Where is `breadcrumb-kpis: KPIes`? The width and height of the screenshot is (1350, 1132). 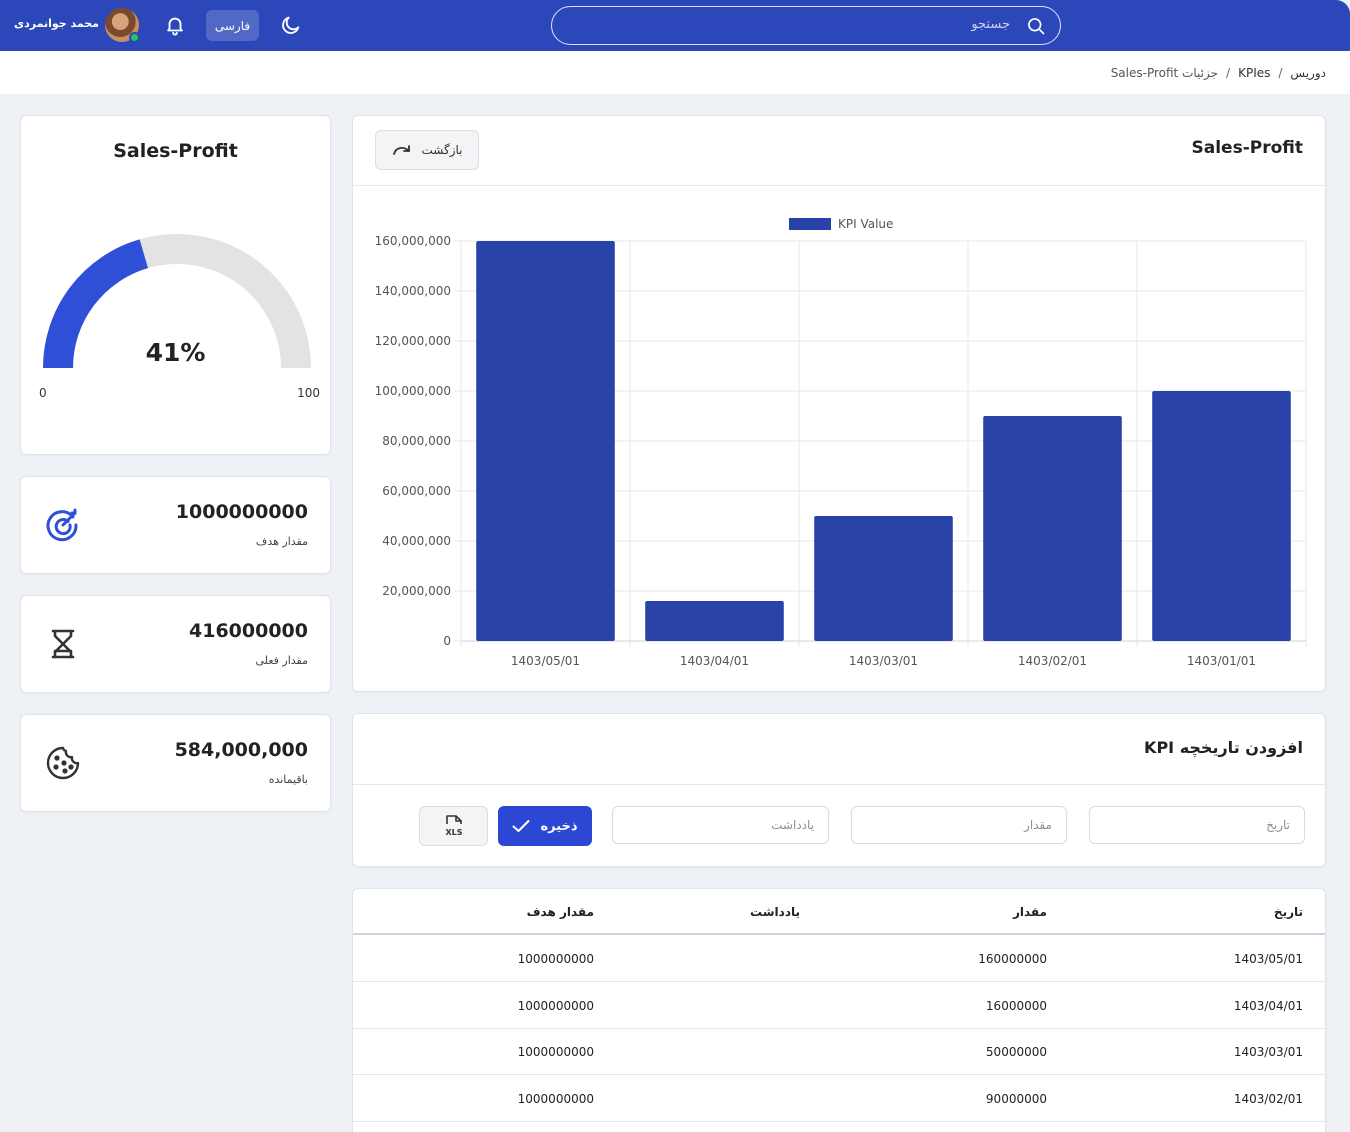 breadcrumb-kpis: KPIes is located at coordinates (1254, 73).